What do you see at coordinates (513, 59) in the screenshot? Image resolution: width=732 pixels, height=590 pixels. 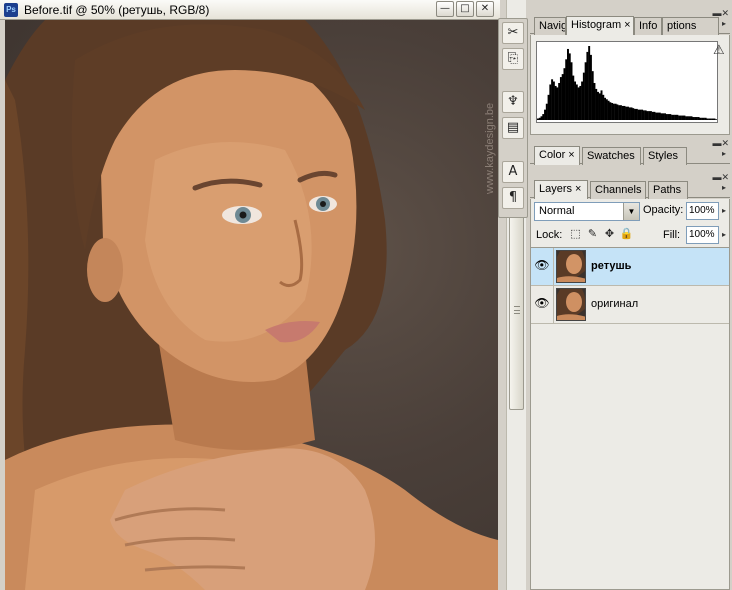 I see `tool-clone-source-icon: ⎘` at bounding box center [513, 59].